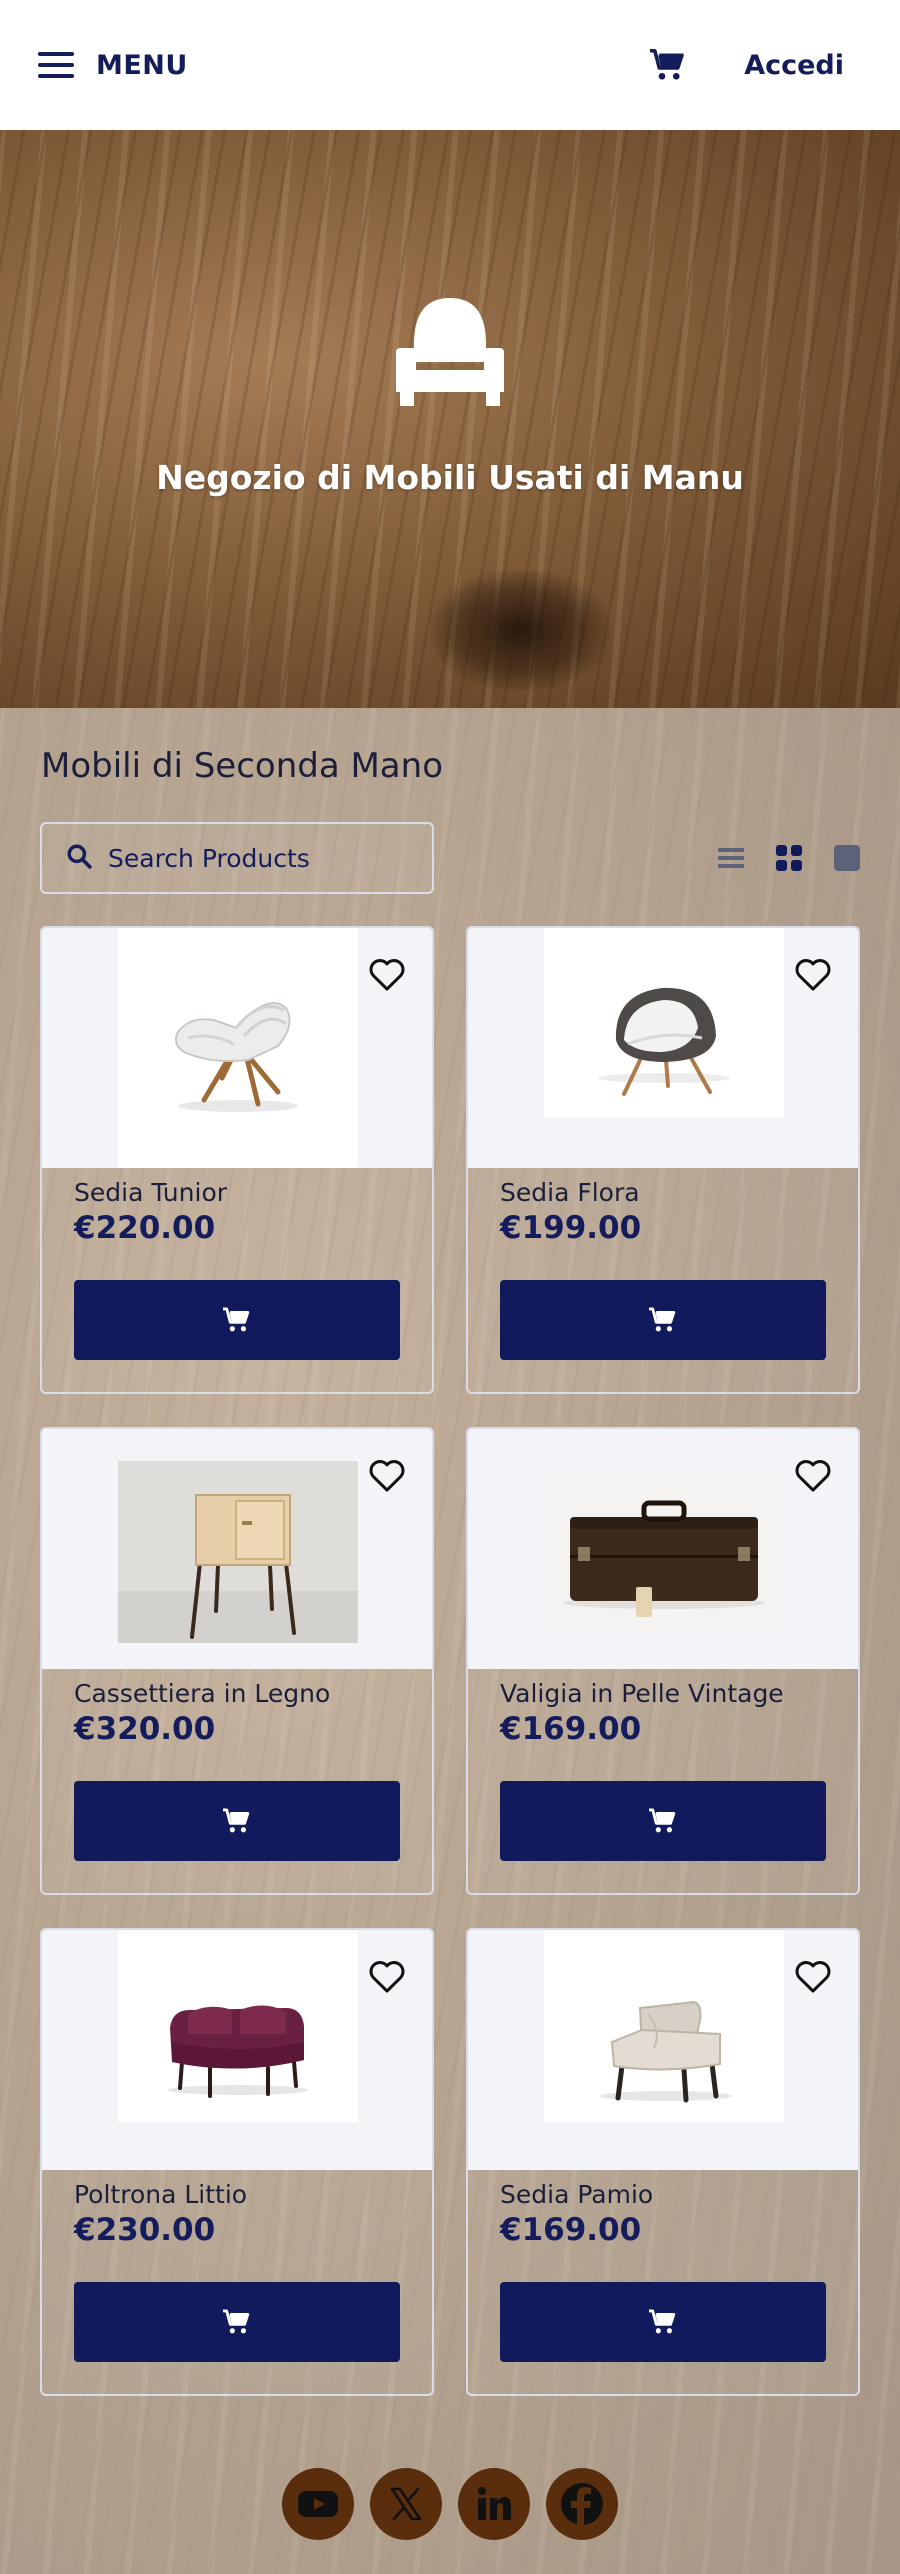  I want to click on grid-view-icon, so click(789, 860).